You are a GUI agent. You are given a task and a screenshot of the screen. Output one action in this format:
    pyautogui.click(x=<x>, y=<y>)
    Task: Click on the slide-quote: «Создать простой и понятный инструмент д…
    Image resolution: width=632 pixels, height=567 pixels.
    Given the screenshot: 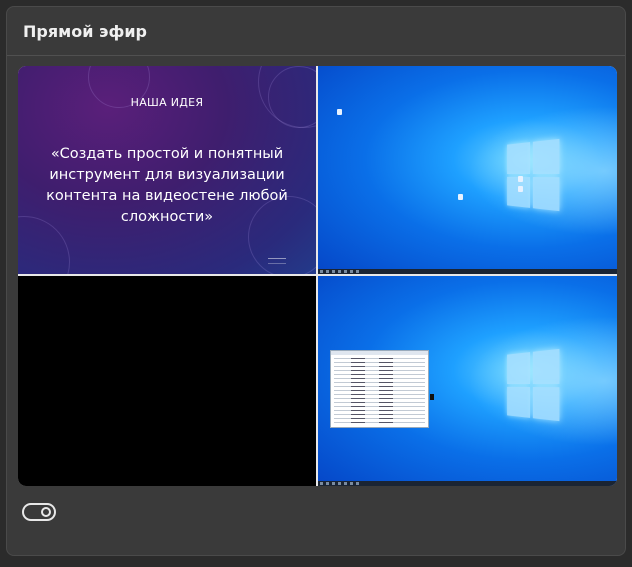 What is the action you would take?
    pyautogui.click(x=167, y=185)
    